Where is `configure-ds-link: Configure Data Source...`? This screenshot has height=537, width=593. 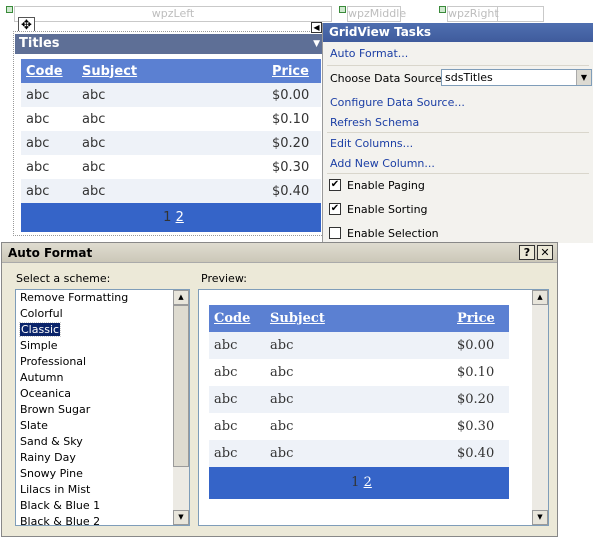
configure-ds-link: Configure Data Source... is located at coordinates (397, 102).